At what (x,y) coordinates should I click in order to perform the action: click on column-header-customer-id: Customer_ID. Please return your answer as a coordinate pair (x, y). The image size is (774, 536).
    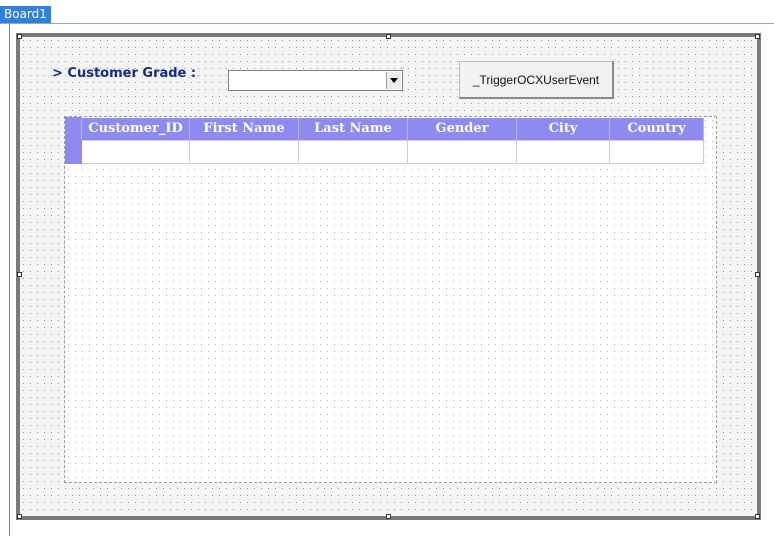
    Looking at the image, I should click on (135, 129).